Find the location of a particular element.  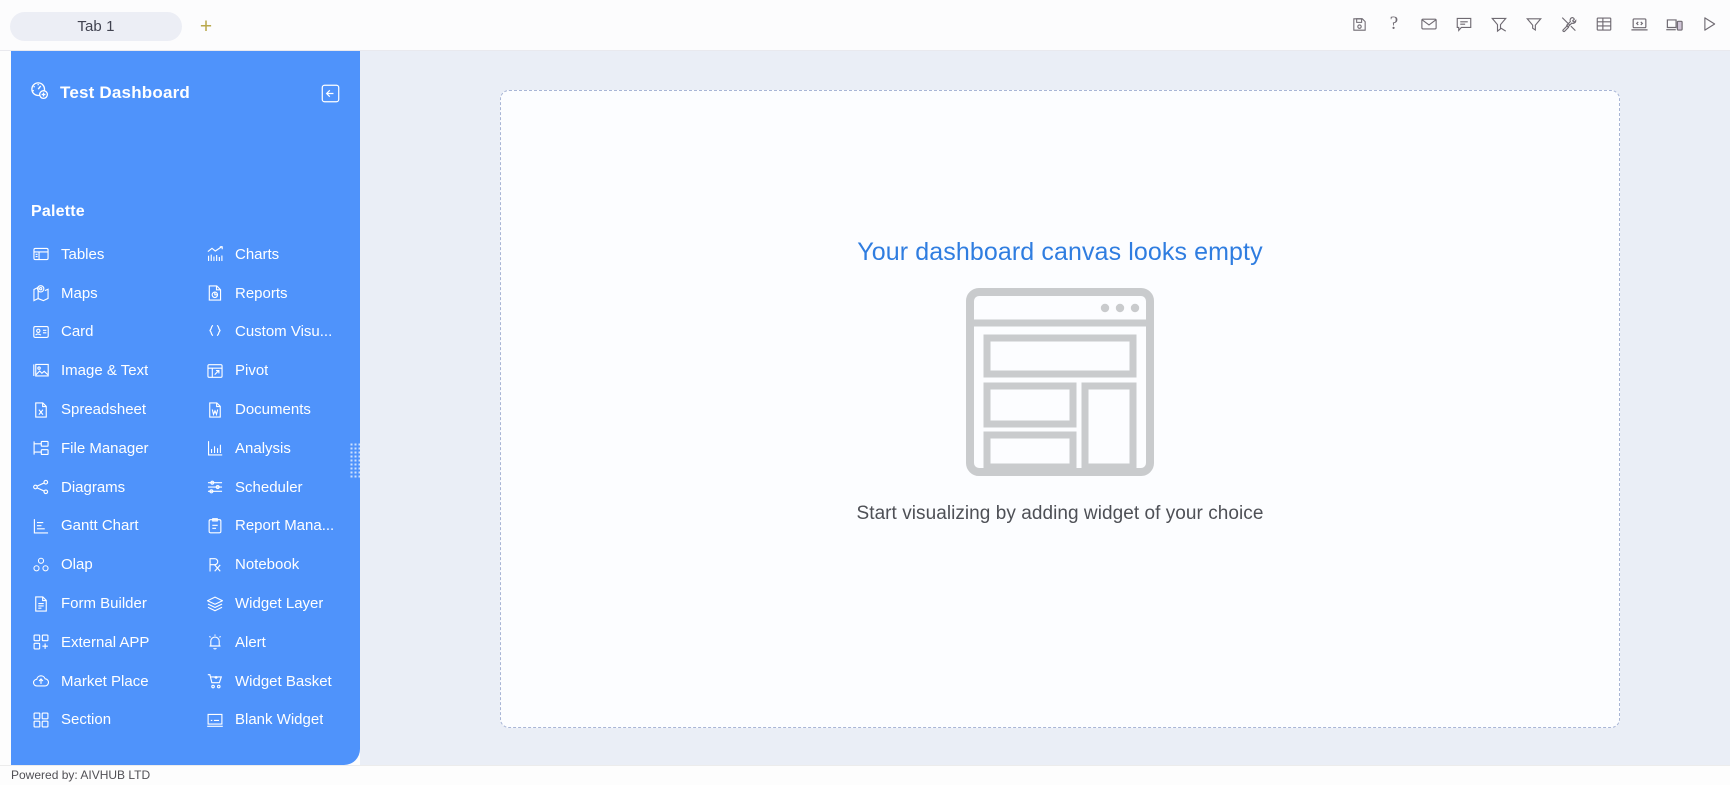

palette-item-label: Analysis is located at coordinates (263, 448).